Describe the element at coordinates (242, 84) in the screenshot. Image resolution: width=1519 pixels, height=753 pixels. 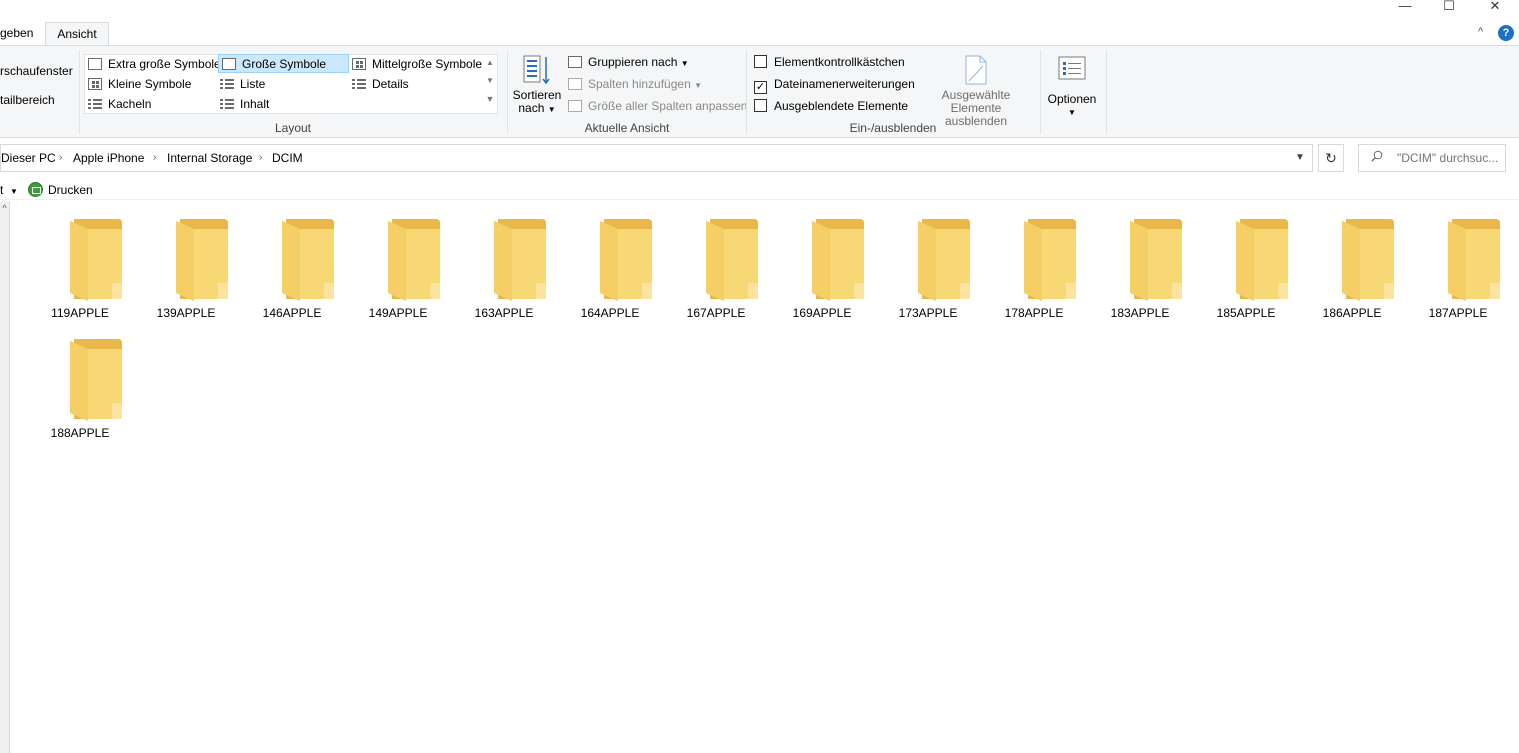
I see `layout-list: Liste` at that location.